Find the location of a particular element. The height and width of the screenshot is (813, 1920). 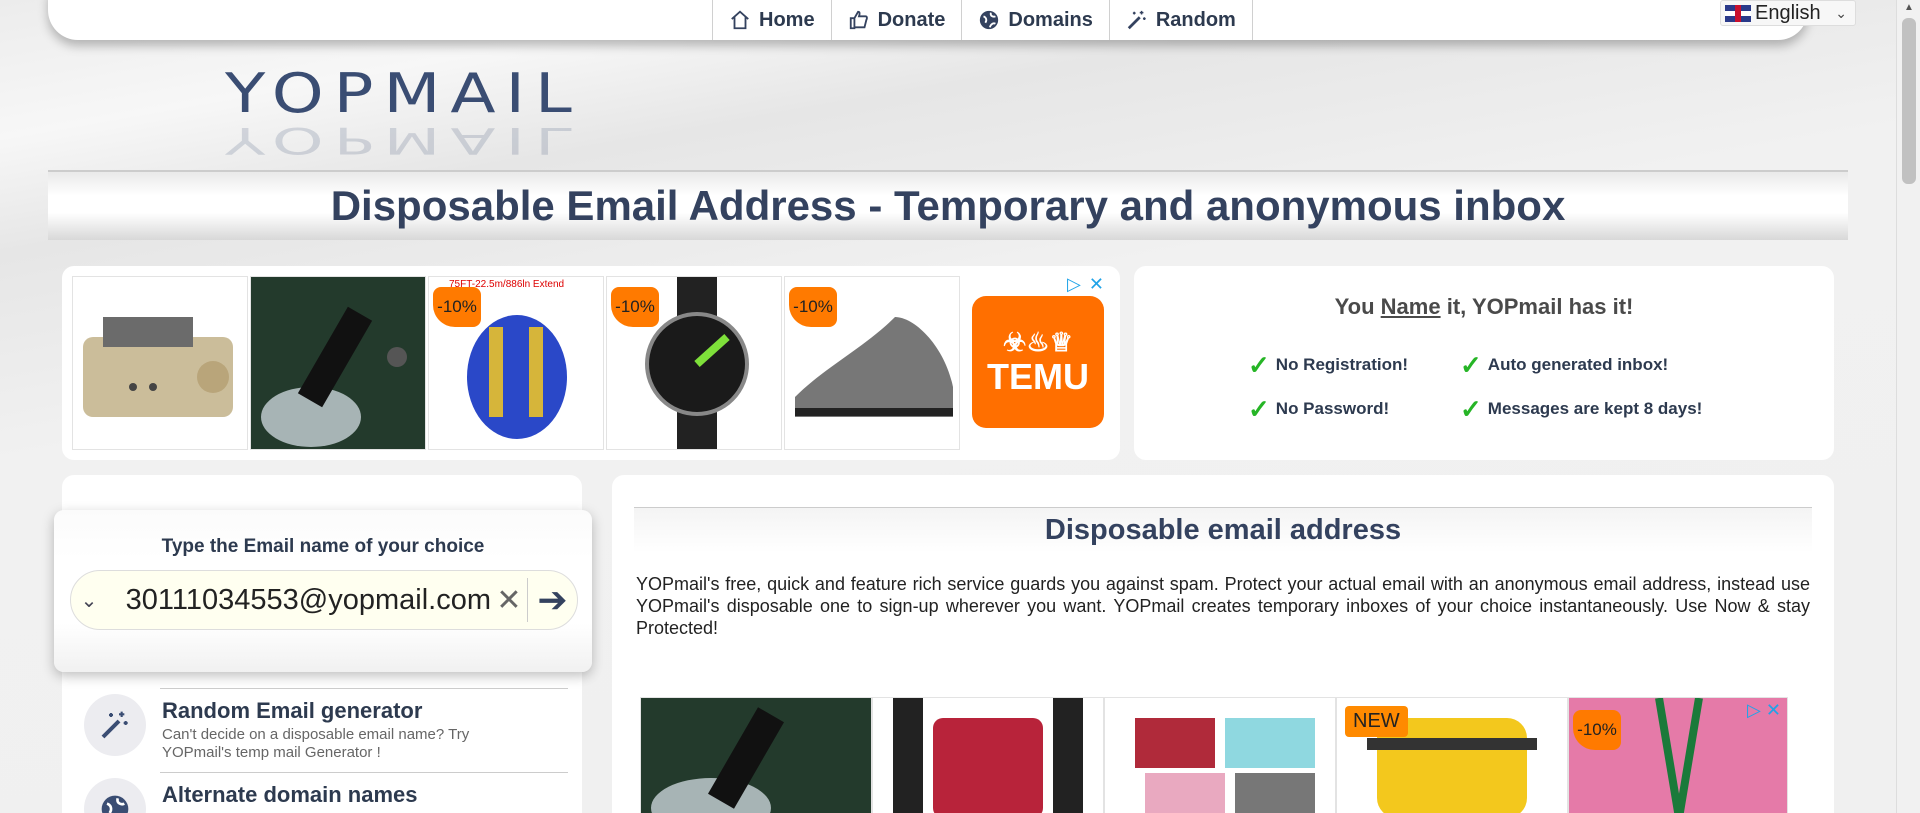

feature-no-password: ✓ No Password! is located at coordinates (1318, 409).